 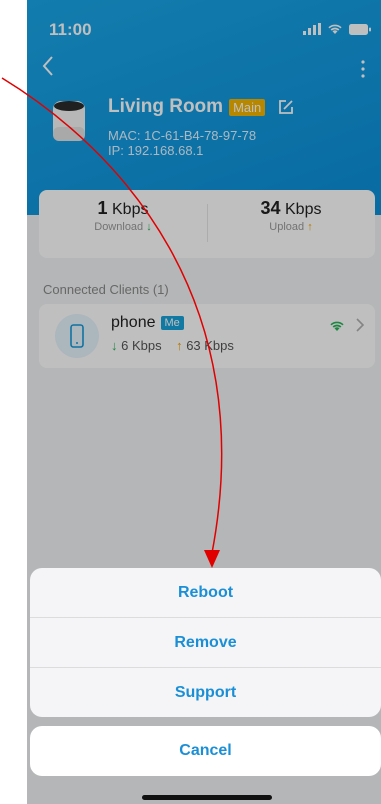 I want to click on support-button: Support, so click(x=205, y=692).